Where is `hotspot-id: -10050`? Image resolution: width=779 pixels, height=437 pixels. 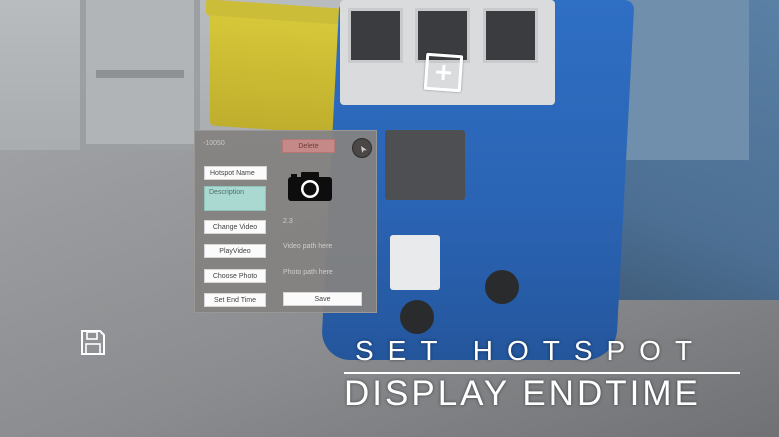 hotspot-id: -10050 is located at coordinates (214, 143).